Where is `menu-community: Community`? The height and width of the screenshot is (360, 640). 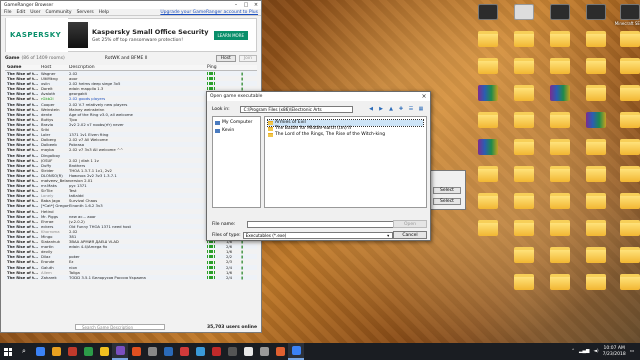
menu-community: Community is located at coordinates (59, 12).